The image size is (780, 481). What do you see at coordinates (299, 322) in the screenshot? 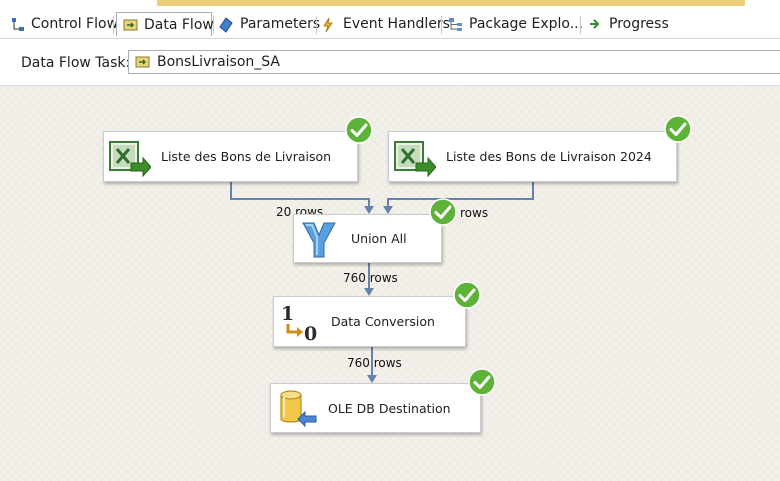
I see `data-conversion-icon: 1 0` at bounding box center [299, 322].